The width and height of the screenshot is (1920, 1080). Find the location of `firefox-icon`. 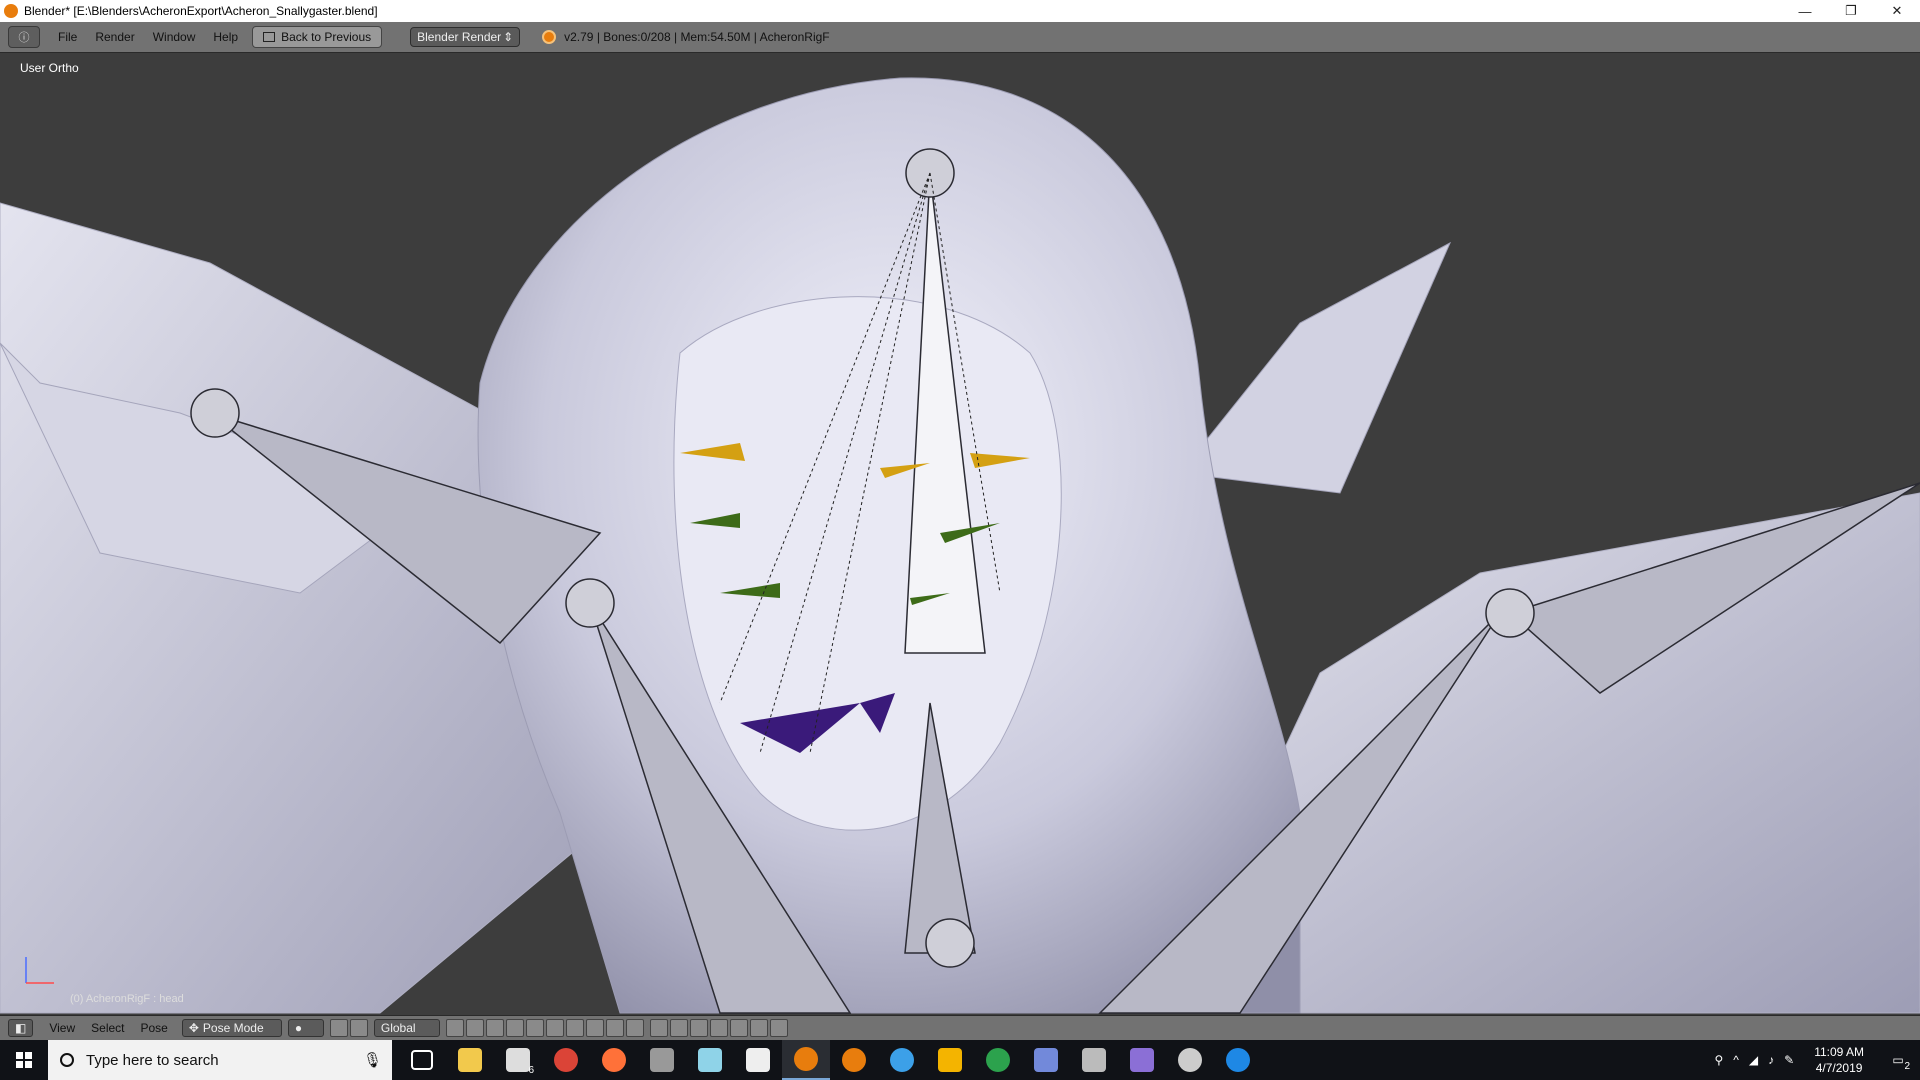

firefox-icon is located at coordinates (614, 1060).